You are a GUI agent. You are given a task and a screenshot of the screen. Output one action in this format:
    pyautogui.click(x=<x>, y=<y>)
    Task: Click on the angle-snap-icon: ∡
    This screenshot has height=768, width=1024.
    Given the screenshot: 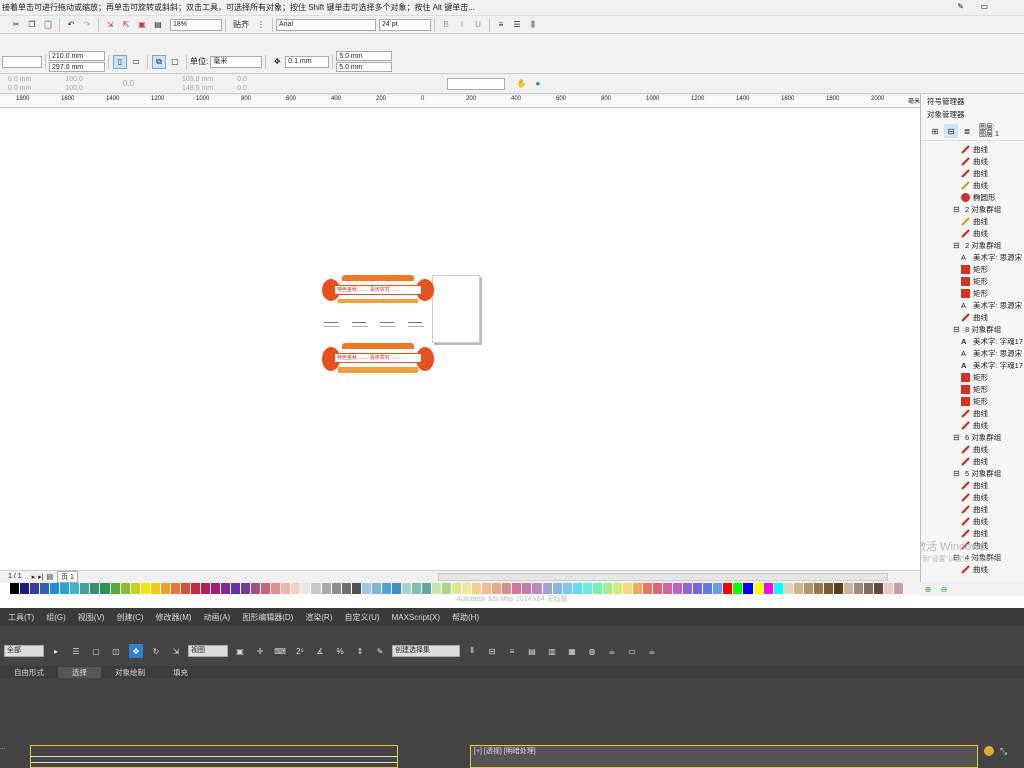 What is the action you would take?
    pyautogui.click(x=320, y=651)
    